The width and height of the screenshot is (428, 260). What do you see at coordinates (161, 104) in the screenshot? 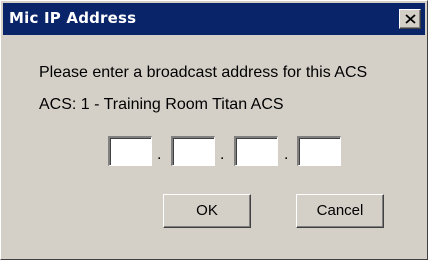
I see `acs-label: ACS: 1 - Training Room Titan ACS` at bounding box center [161, 104].